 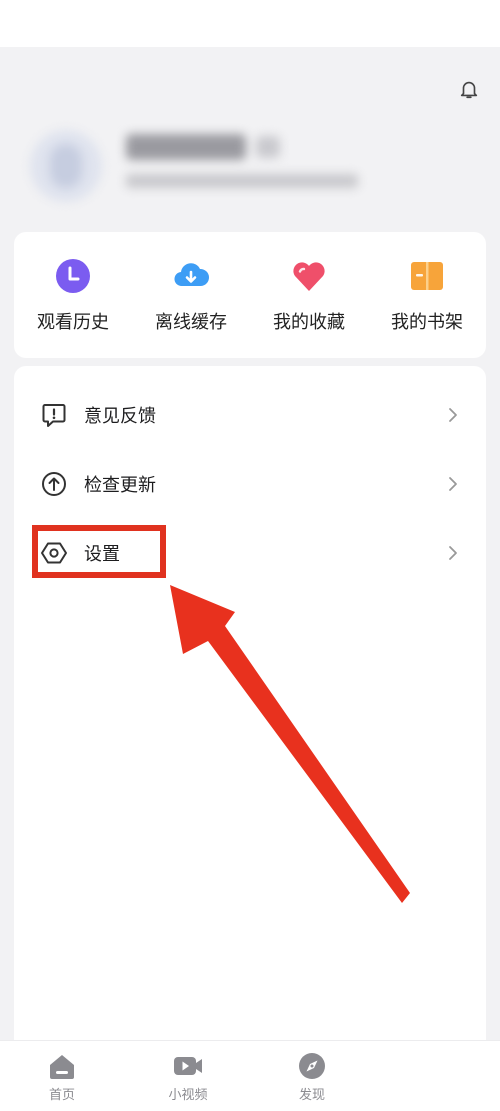 What do you see at coordinates (120, 416) in the screenshot?
I see `menu-label: 意见反馈` at bounding box center [120, 416].